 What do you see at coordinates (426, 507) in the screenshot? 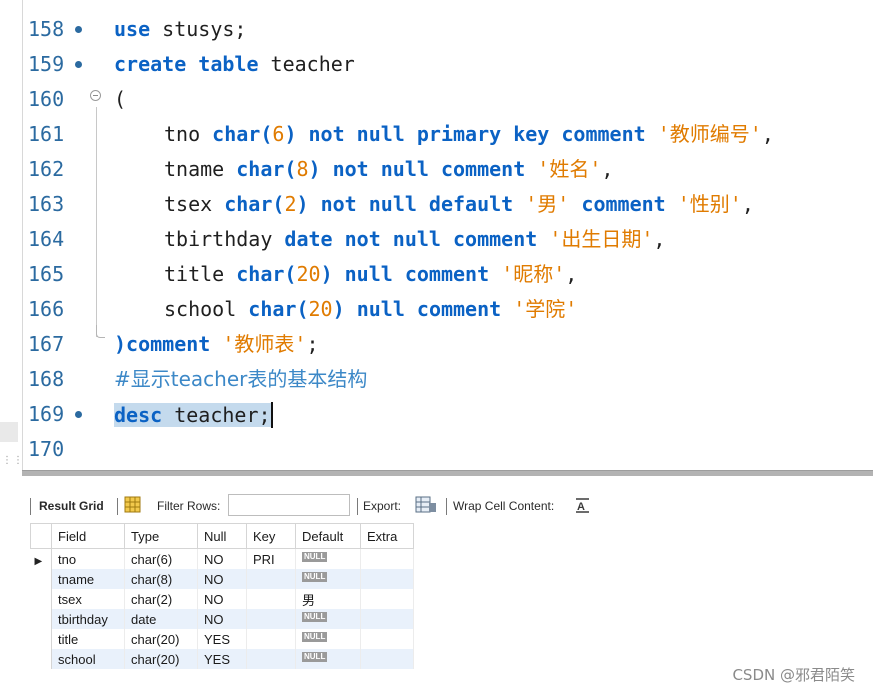
I see `export-icon` at bounding box center [426, 507].